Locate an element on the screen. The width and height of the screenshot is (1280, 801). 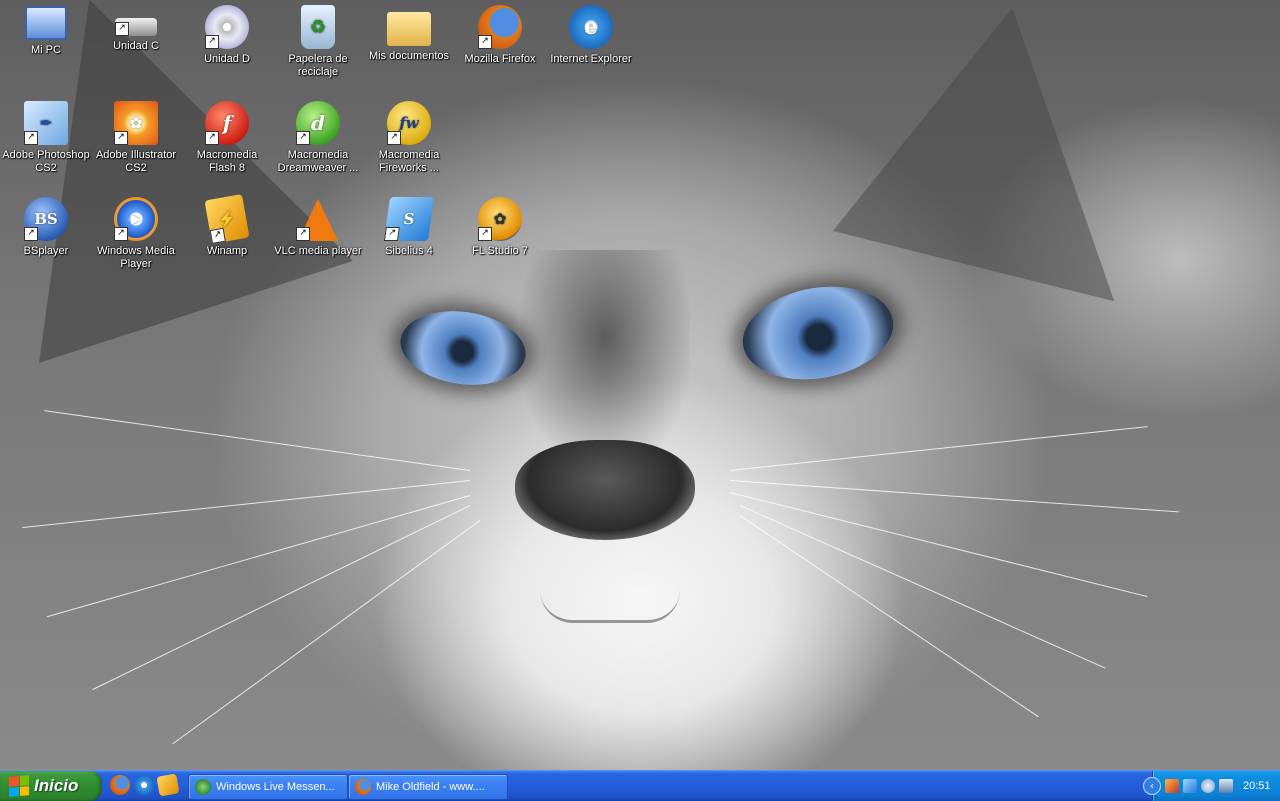
desktop-icon-label: Macromedia Flash 8 is located at coordinates (227, 161).